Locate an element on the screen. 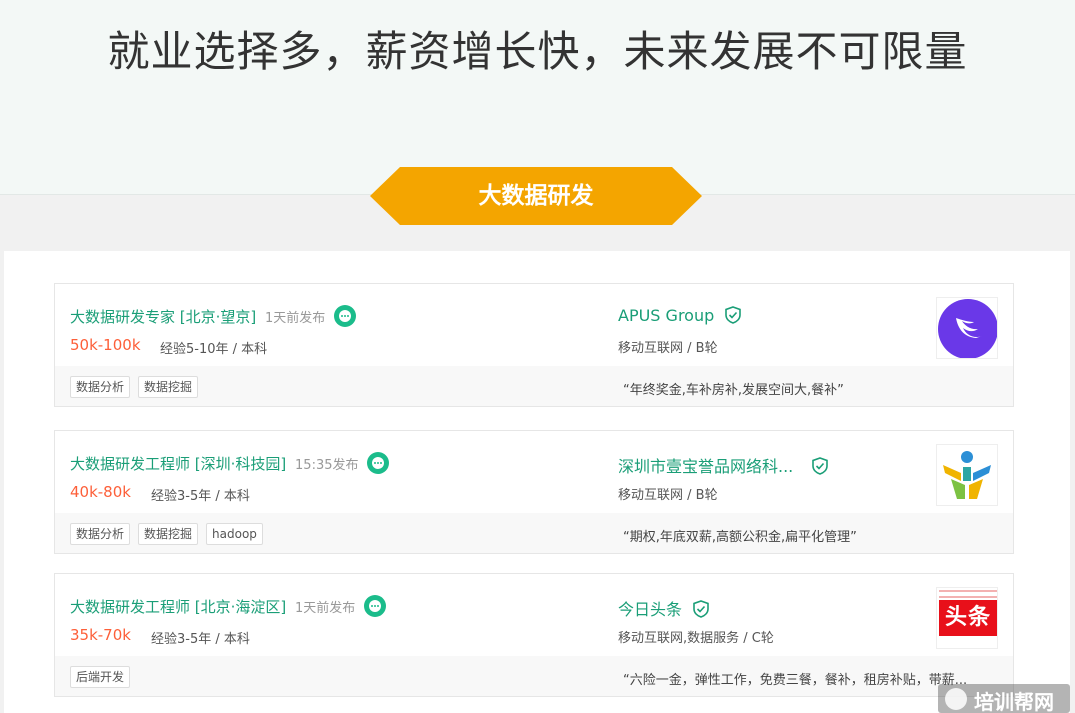  job-tags: 数据分析 数据挖掘 is located at coordinates (138, 387).